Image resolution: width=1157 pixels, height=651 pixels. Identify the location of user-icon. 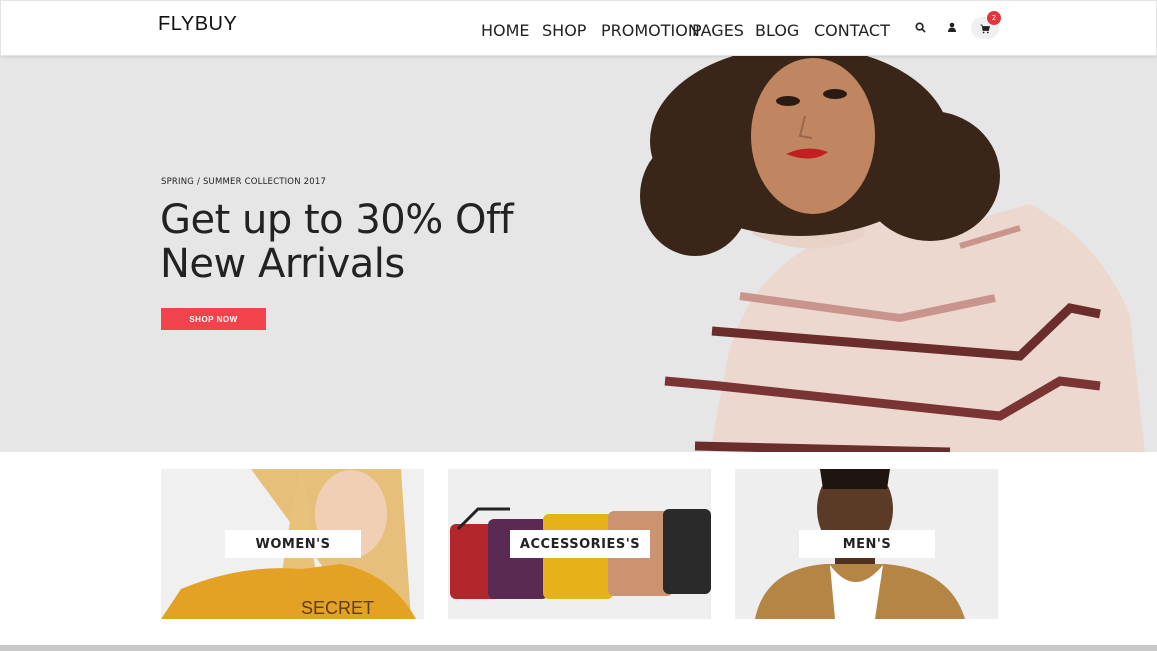
(952, 27).